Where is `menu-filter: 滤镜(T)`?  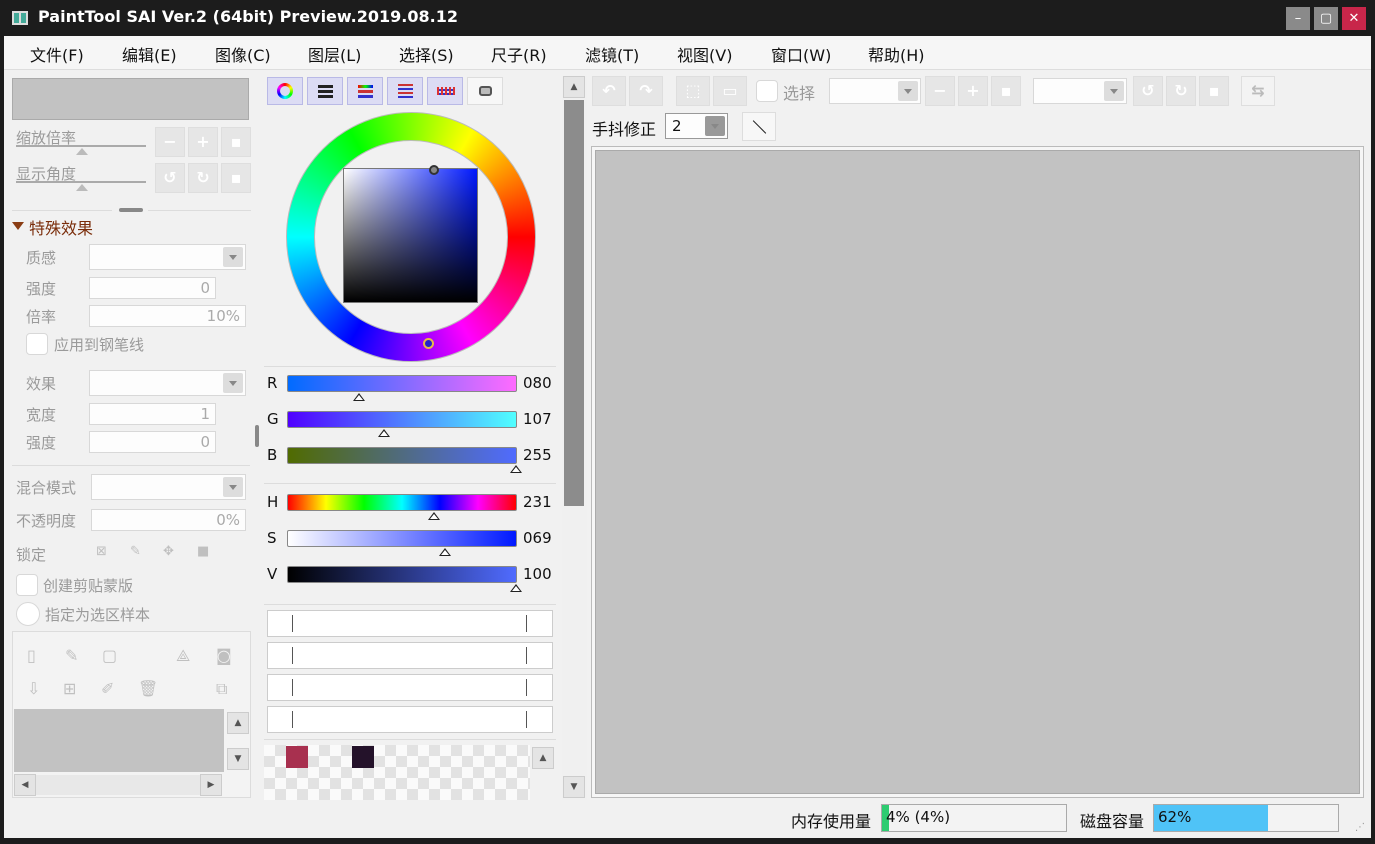 menu-filter: 滤镜(T) is located at coordinates (612, 54).